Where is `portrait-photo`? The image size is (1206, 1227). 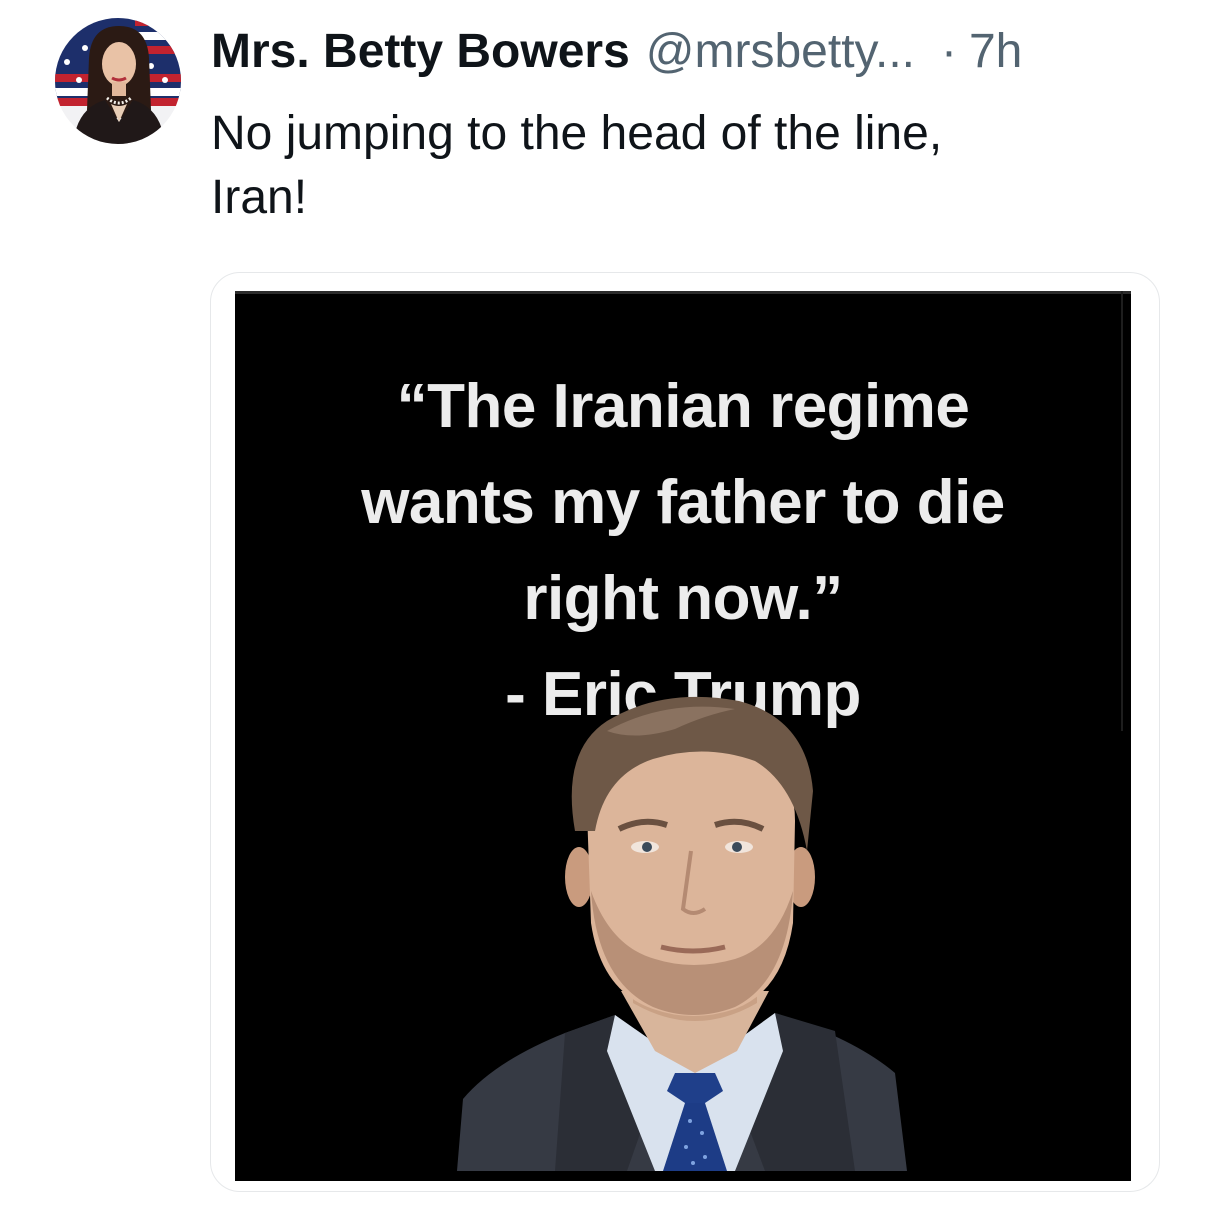
portrait-photo is located at coordinates (682, 933).